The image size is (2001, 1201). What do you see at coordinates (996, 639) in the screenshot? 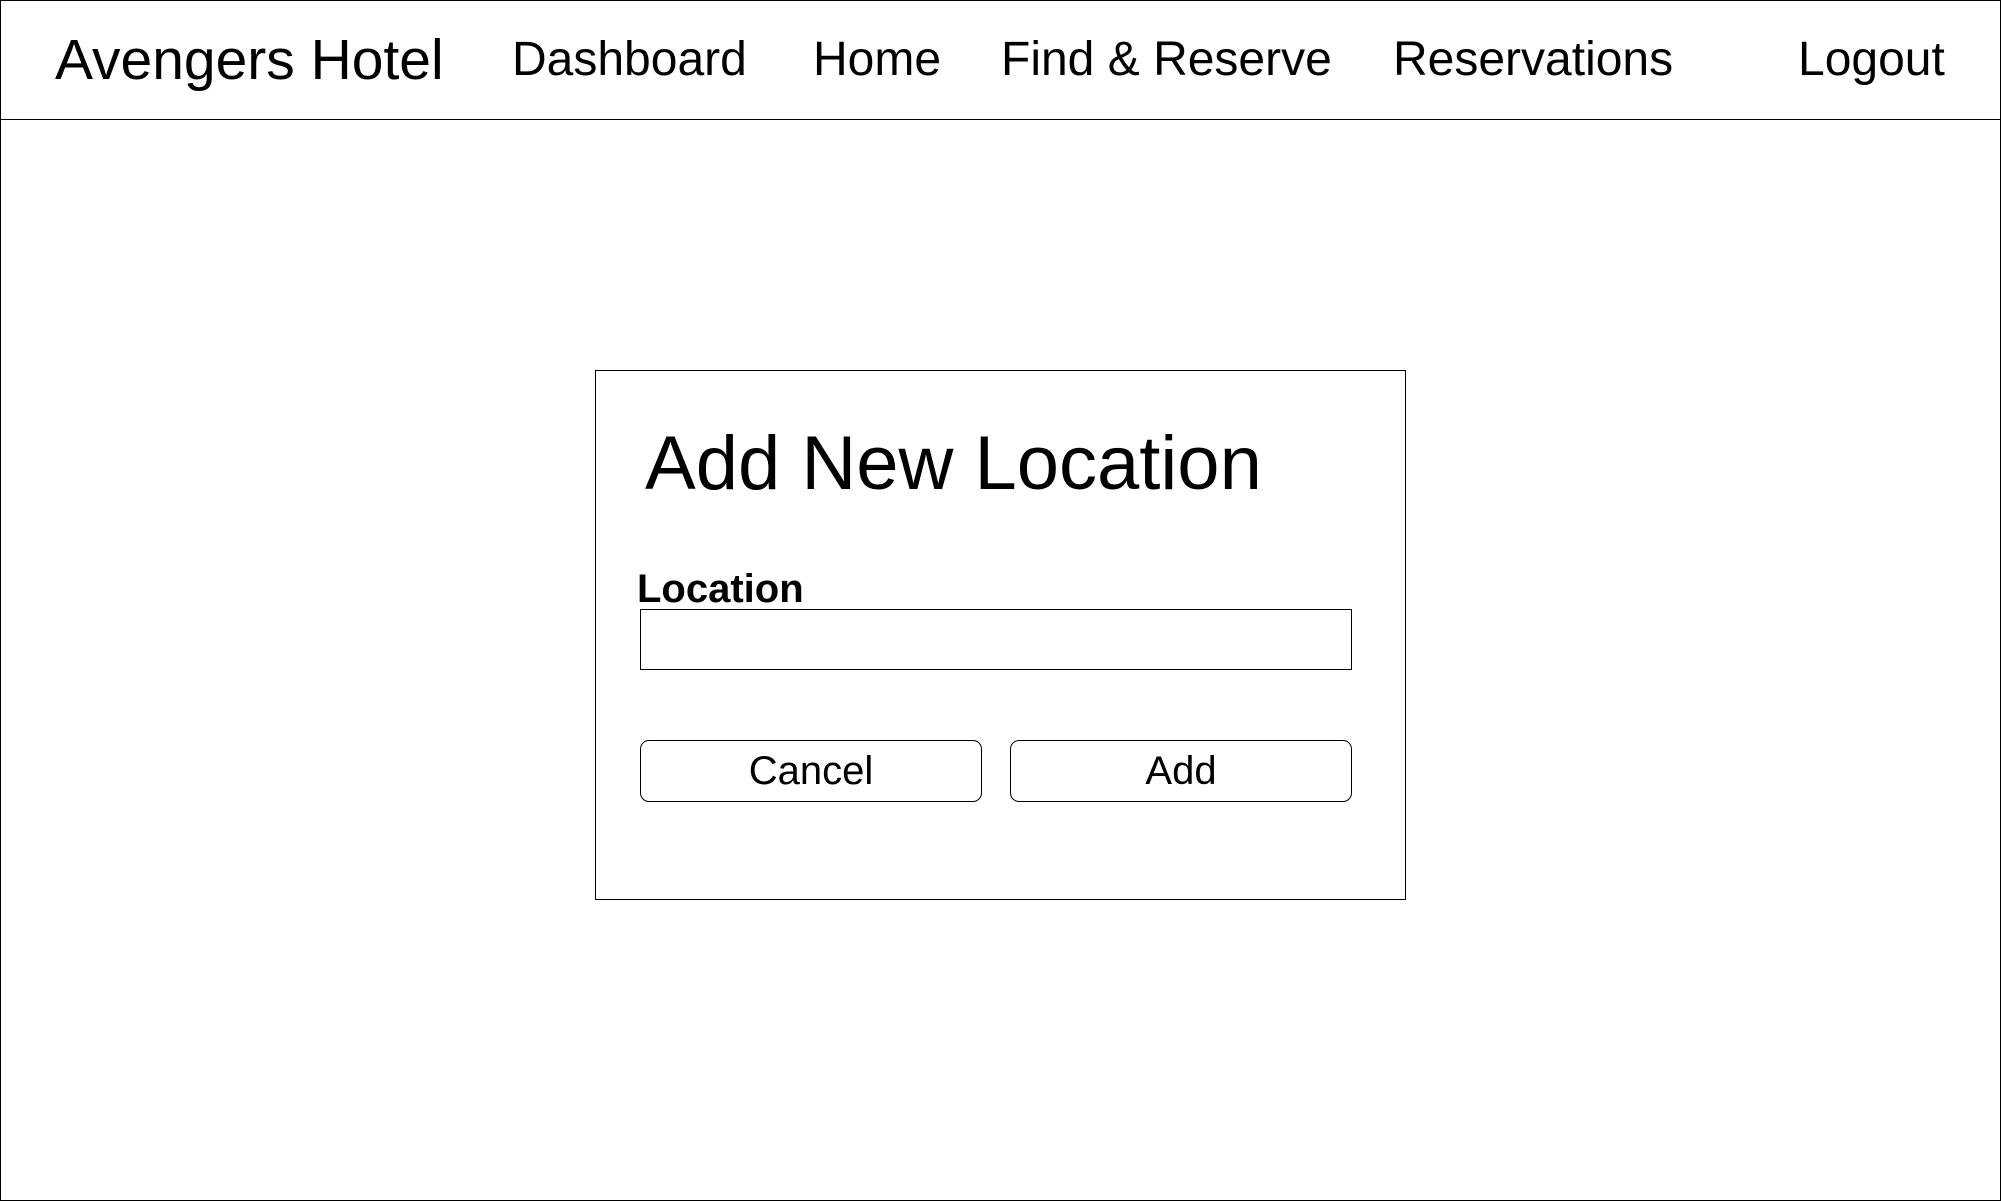
I see `location-input` at bounding box center [996, 639].